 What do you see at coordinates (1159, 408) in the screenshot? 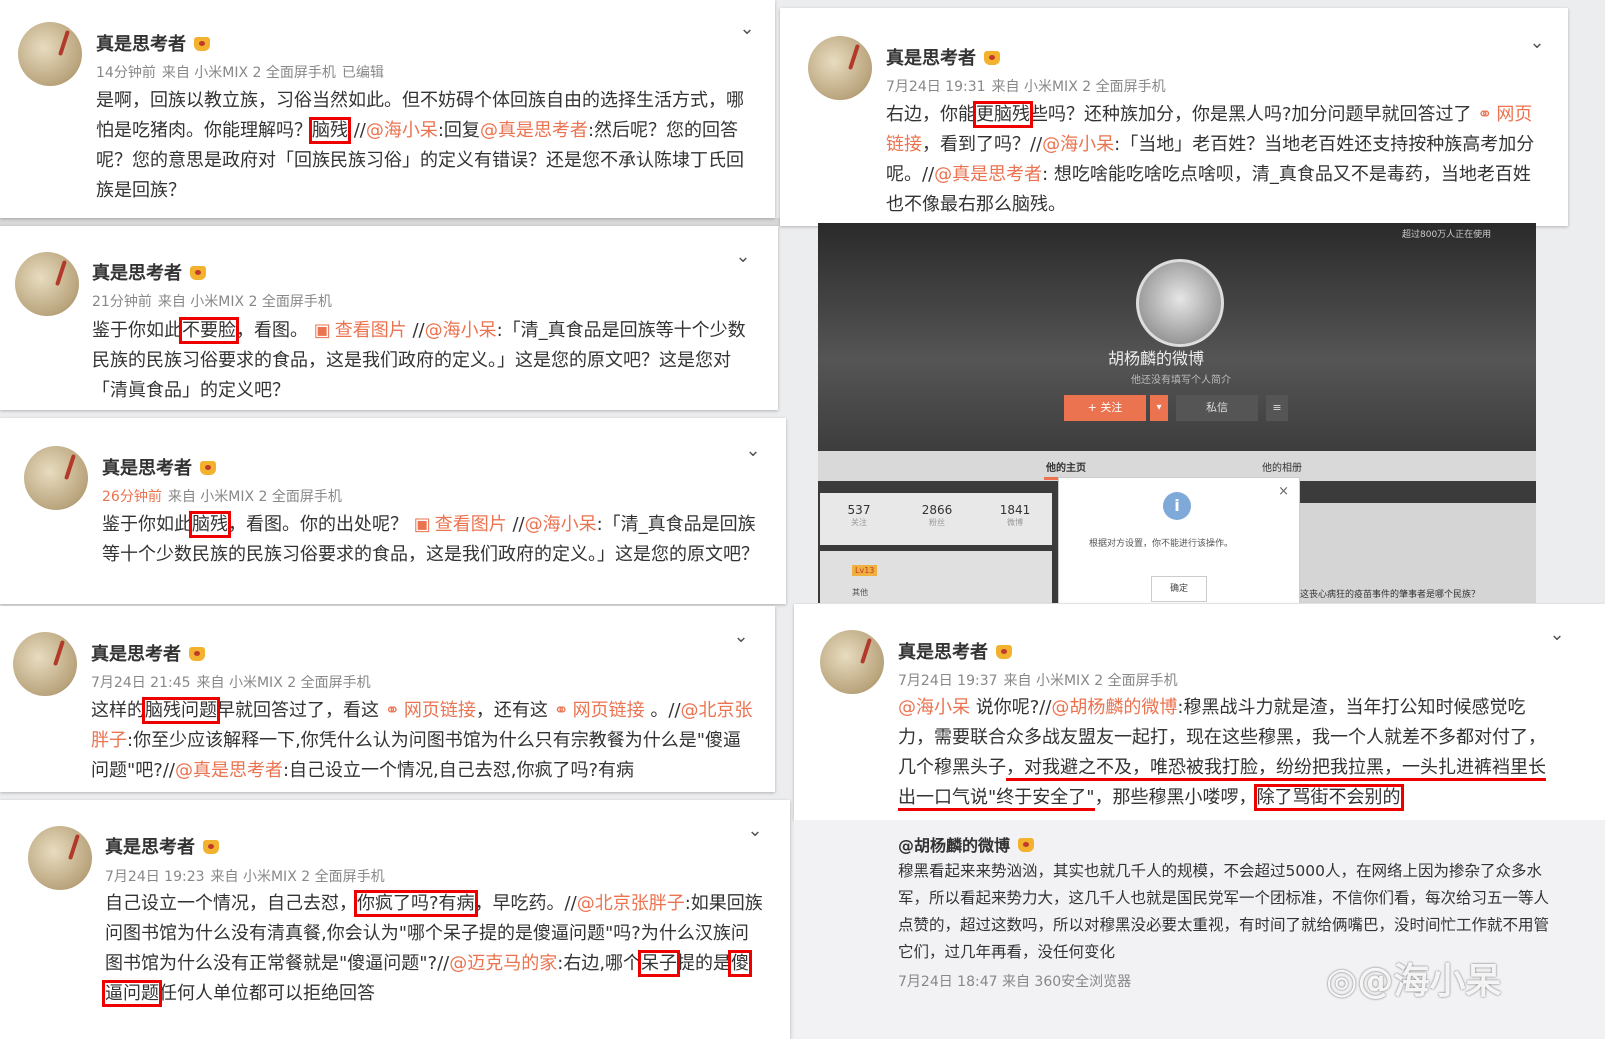
I see `chevron-down-icon: ▾` at bounding box center [1159, 408].